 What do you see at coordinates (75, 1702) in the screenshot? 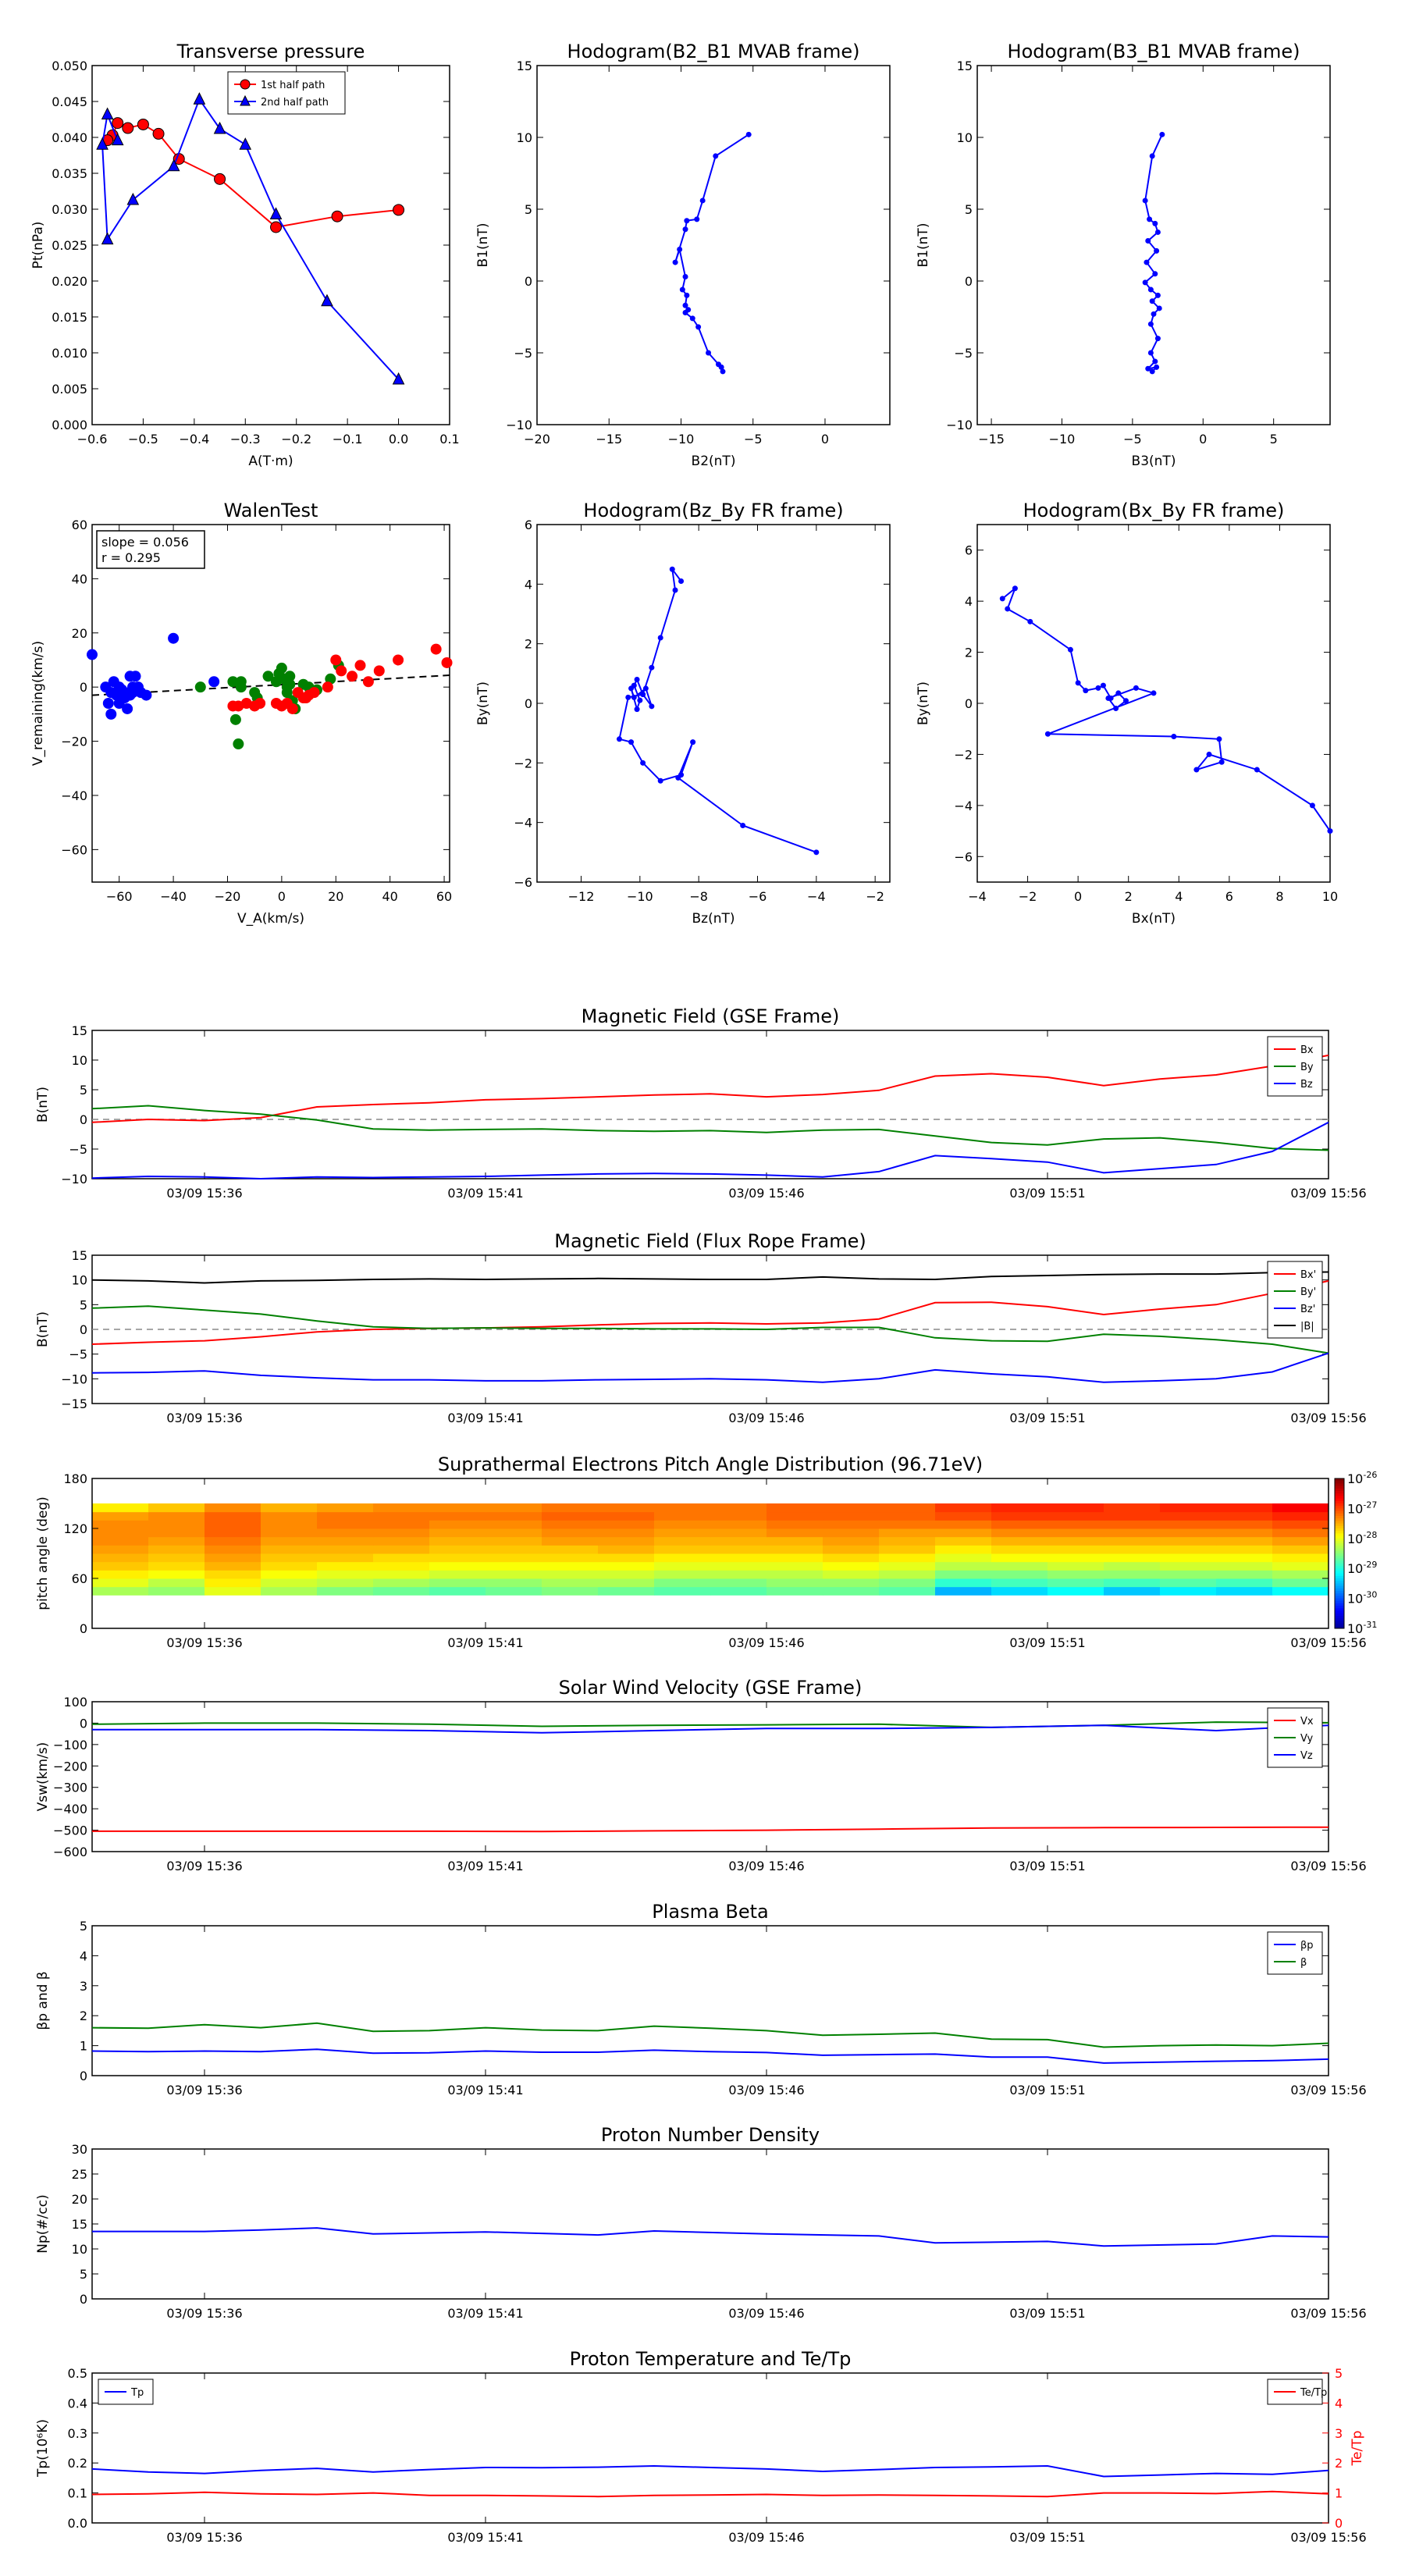
I see `y-tick-label: 100` at bounding box center [75, 1702].